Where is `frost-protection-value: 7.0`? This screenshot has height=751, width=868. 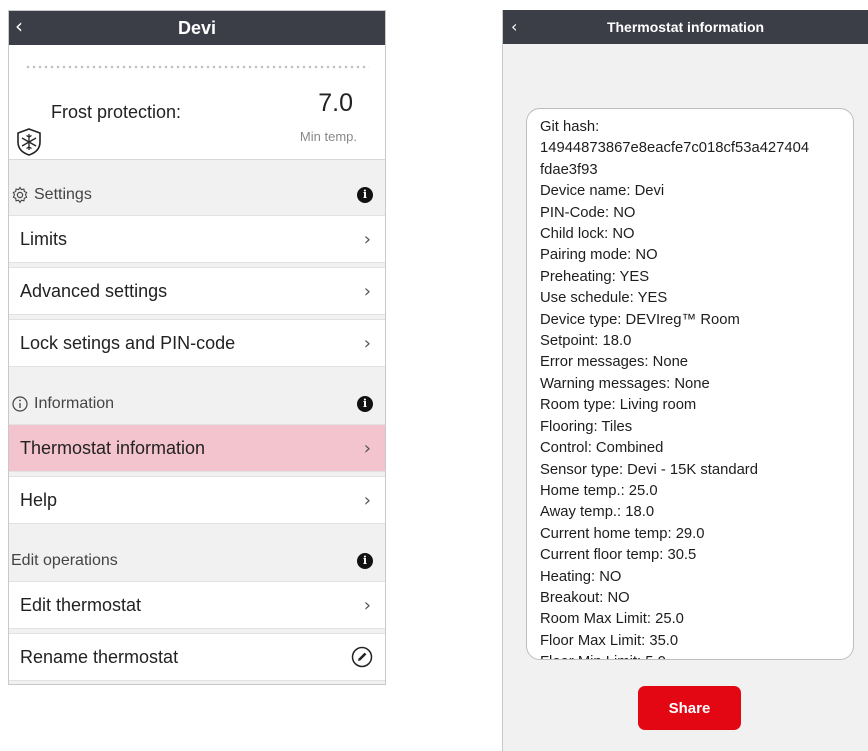 frost-protection-value: 7.0 is located at coordinates (335, 103).